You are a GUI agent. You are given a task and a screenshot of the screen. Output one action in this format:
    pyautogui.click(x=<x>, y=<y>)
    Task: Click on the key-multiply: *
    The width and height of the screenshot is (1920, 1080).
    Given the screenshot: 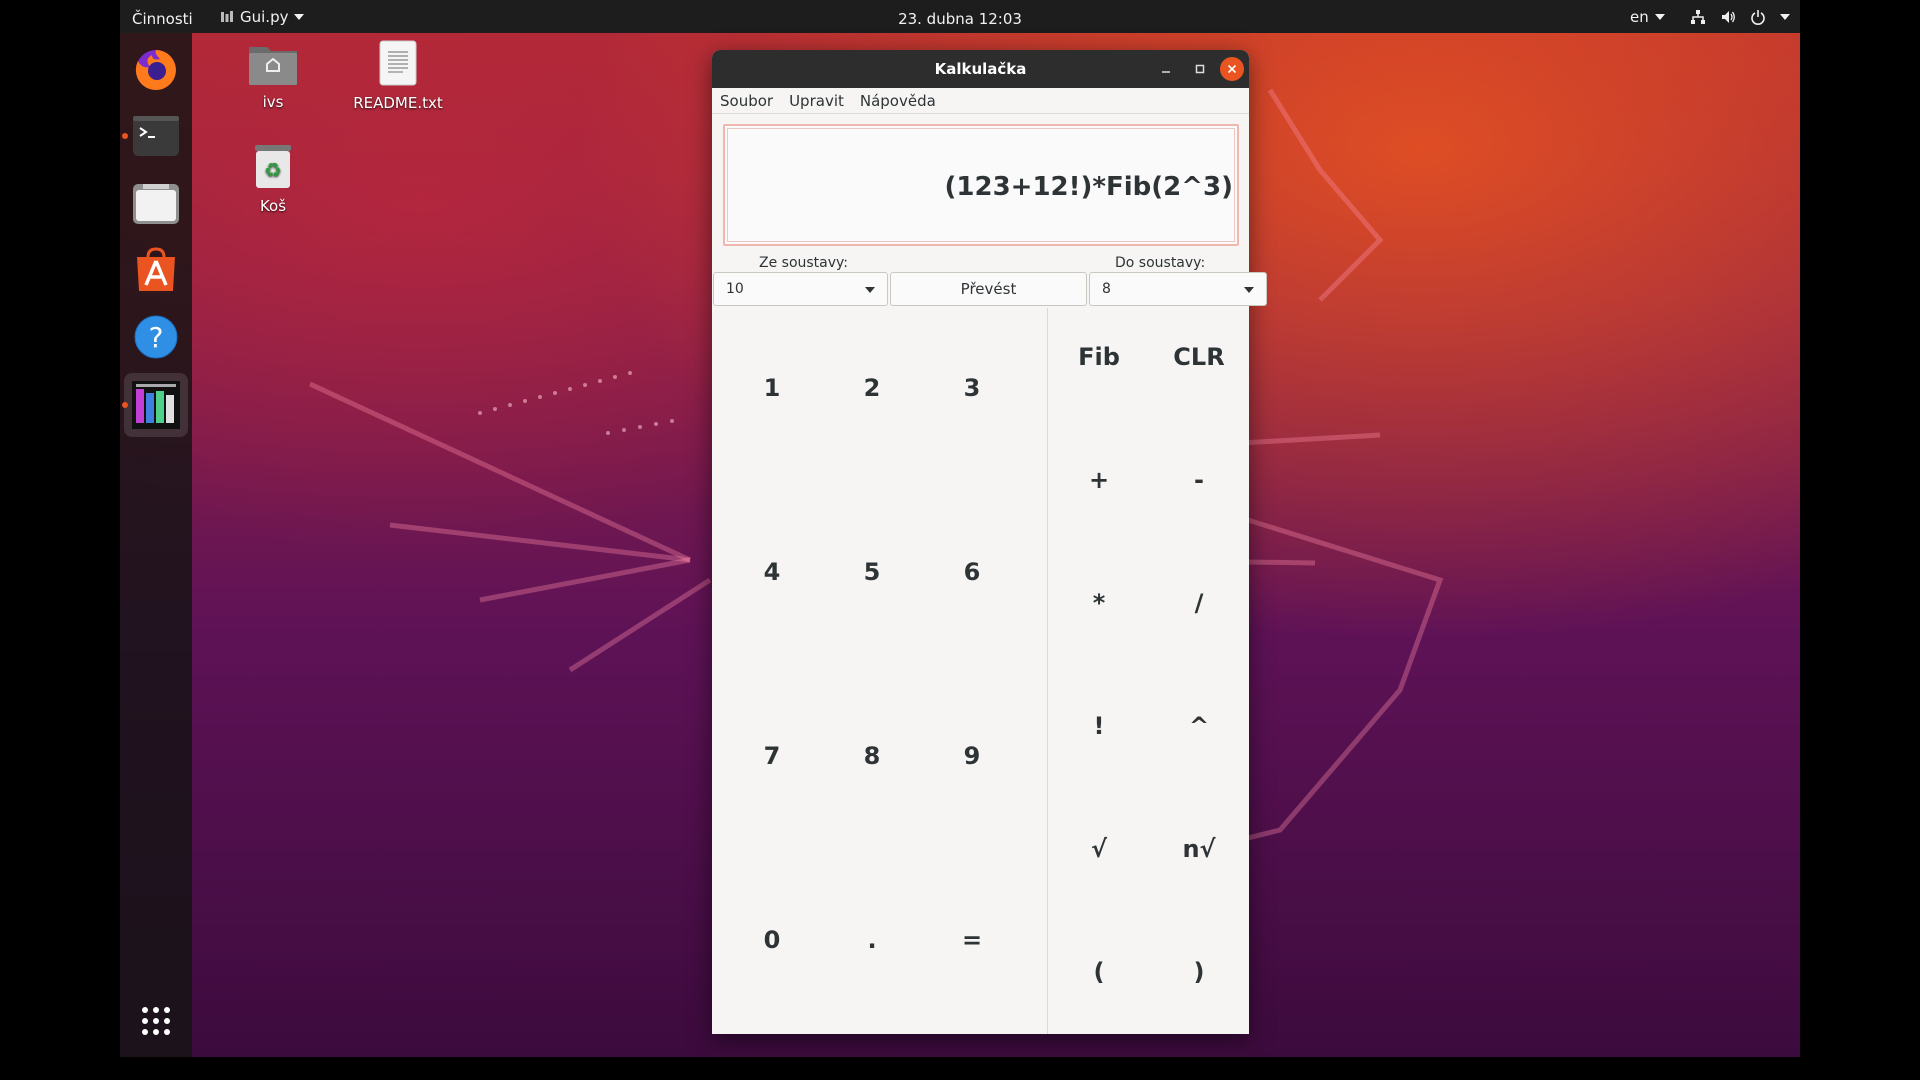 What is the action you would take?
    pyautogui.click(x=1099, y=603)
    